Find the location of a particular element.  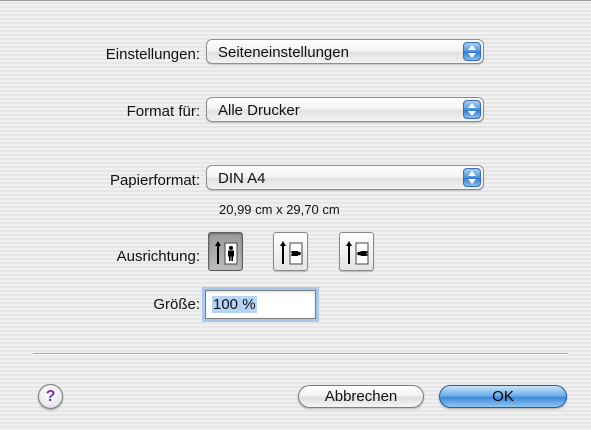

cancel-button: Abbrechen is located at coordinates (361, 396).